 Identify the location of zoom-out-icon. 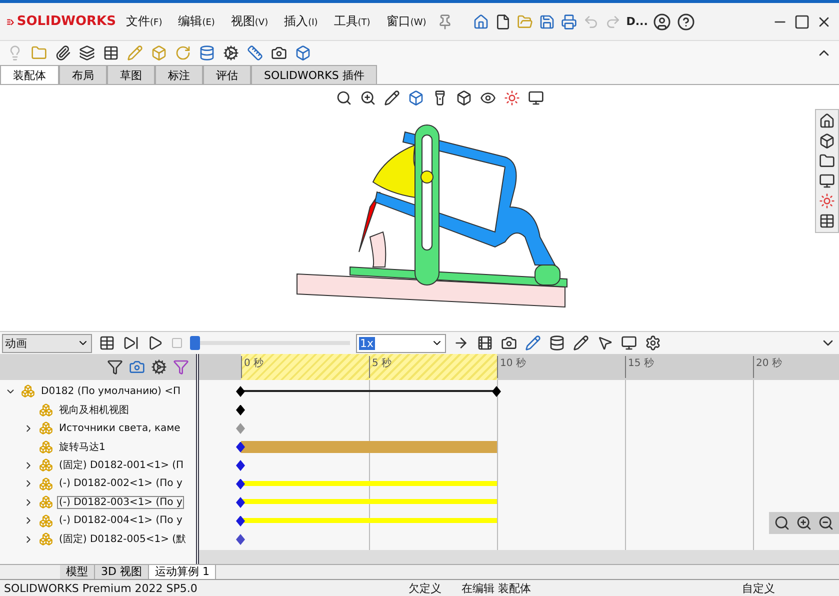
(826, 523).